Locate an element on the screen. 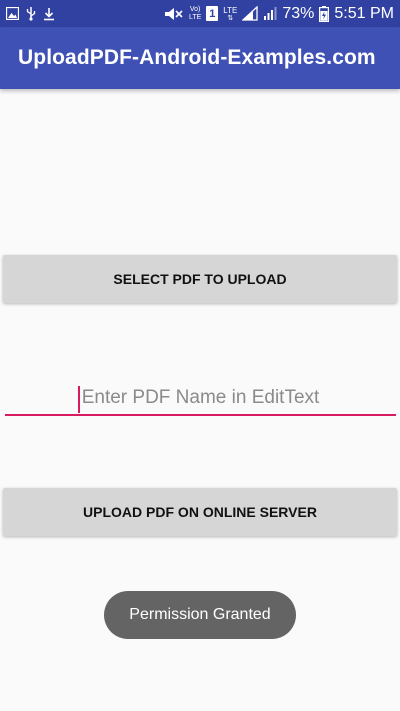  usb-icon is located at coordinates (31, 13).